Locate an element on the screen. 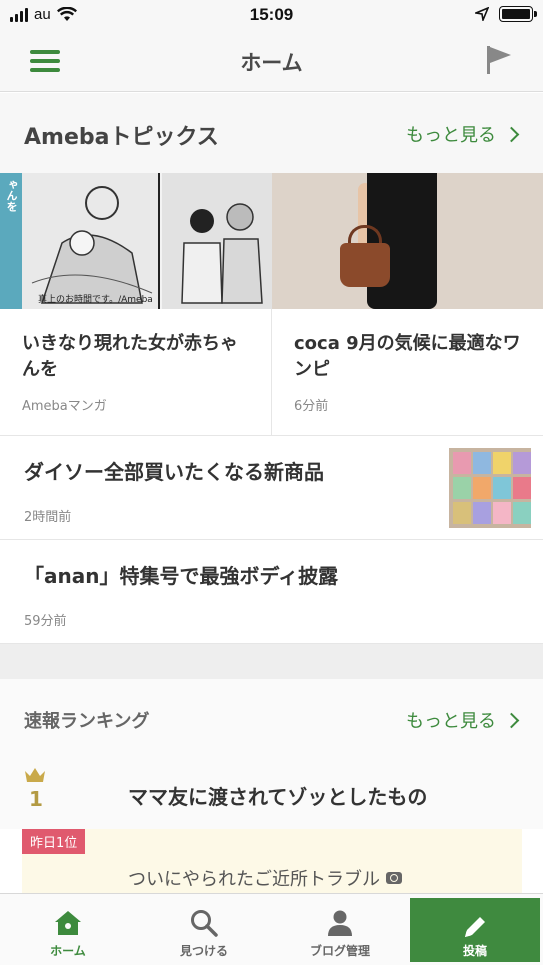  tab-discover: 見つける is located at coordinates (204, 929).